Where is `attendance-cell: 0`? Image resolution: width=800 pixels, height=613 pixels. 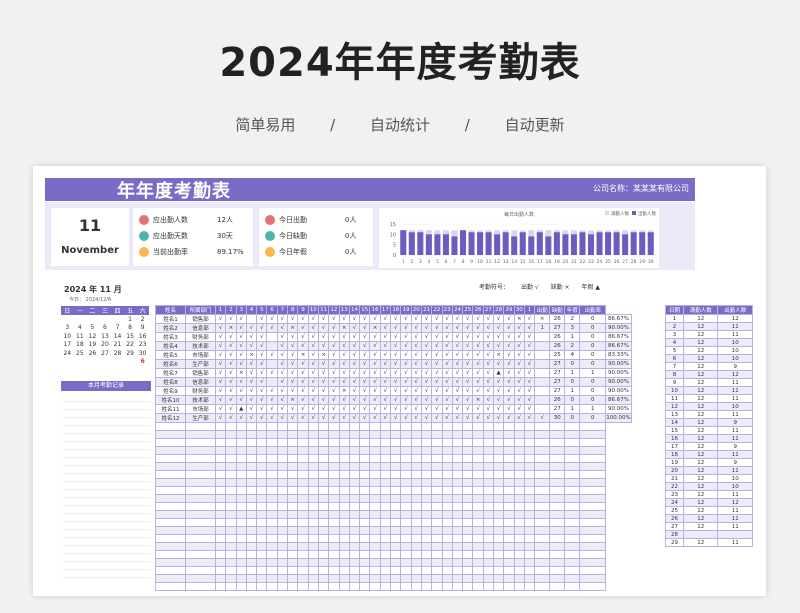
attendance-cell: 0 is located at coordinates (593, 418).